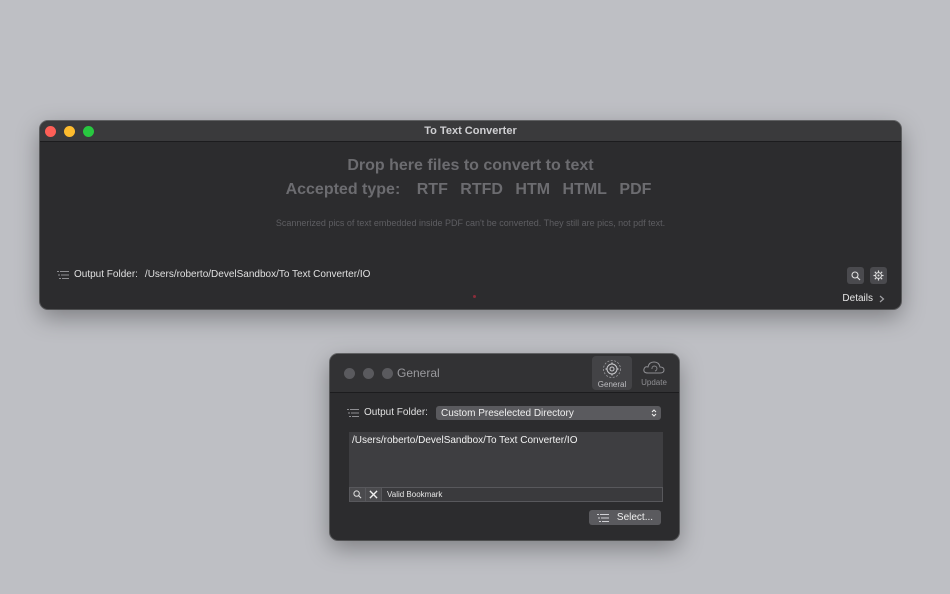  I want to click on details-button: Details, so click(863, 298).